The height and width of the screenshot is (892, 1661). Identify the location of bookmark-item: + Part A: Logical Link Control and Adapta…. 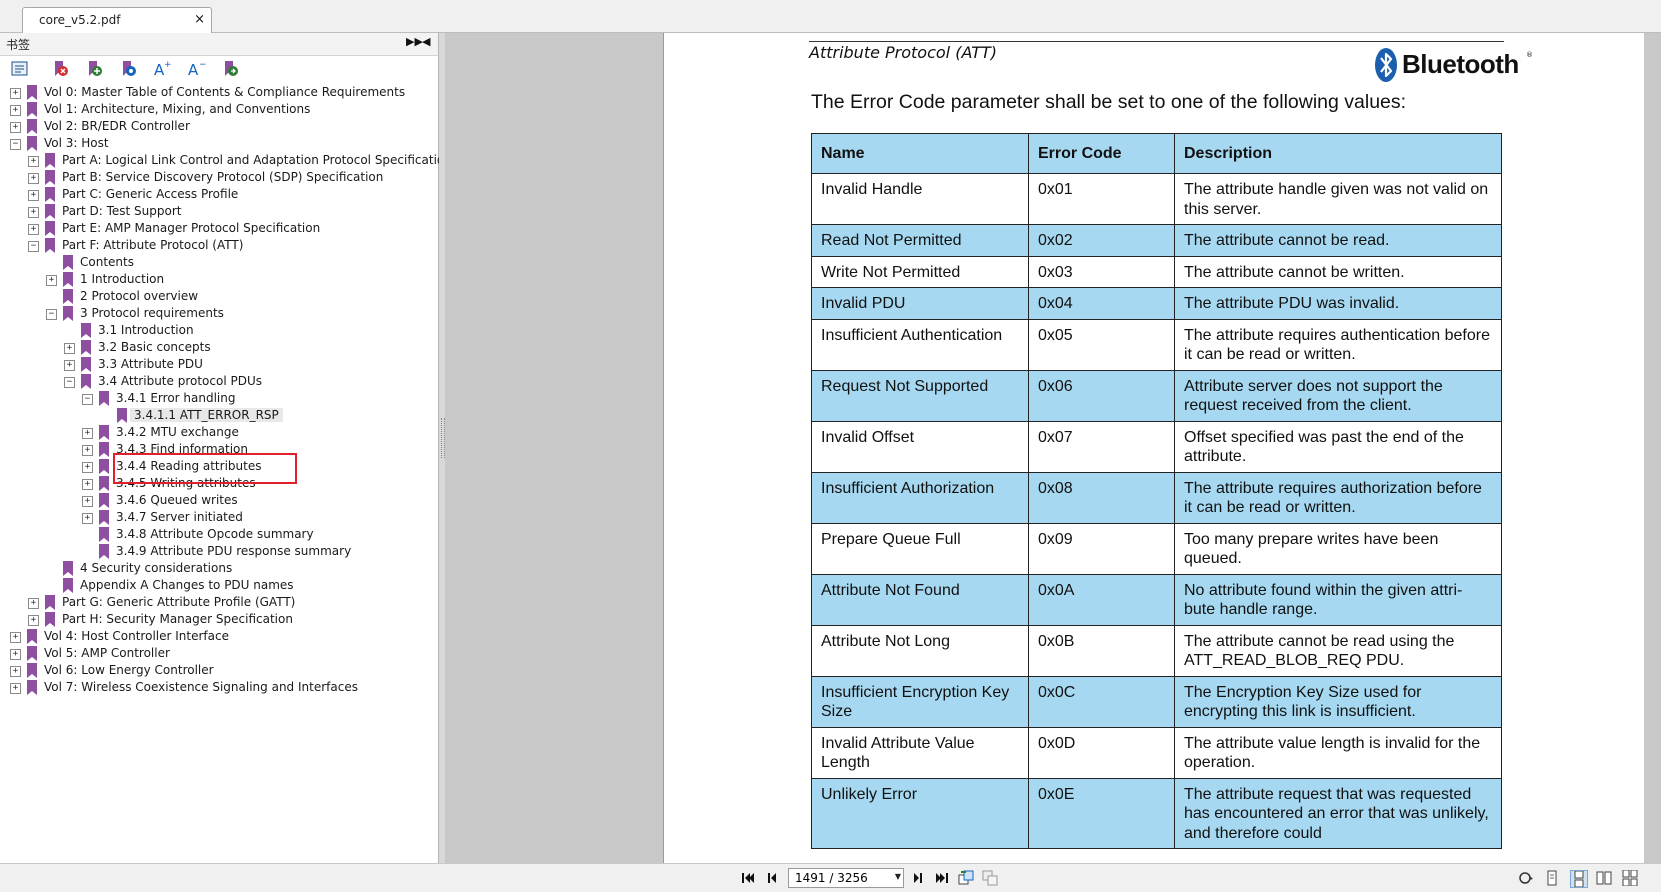
(226, 161).